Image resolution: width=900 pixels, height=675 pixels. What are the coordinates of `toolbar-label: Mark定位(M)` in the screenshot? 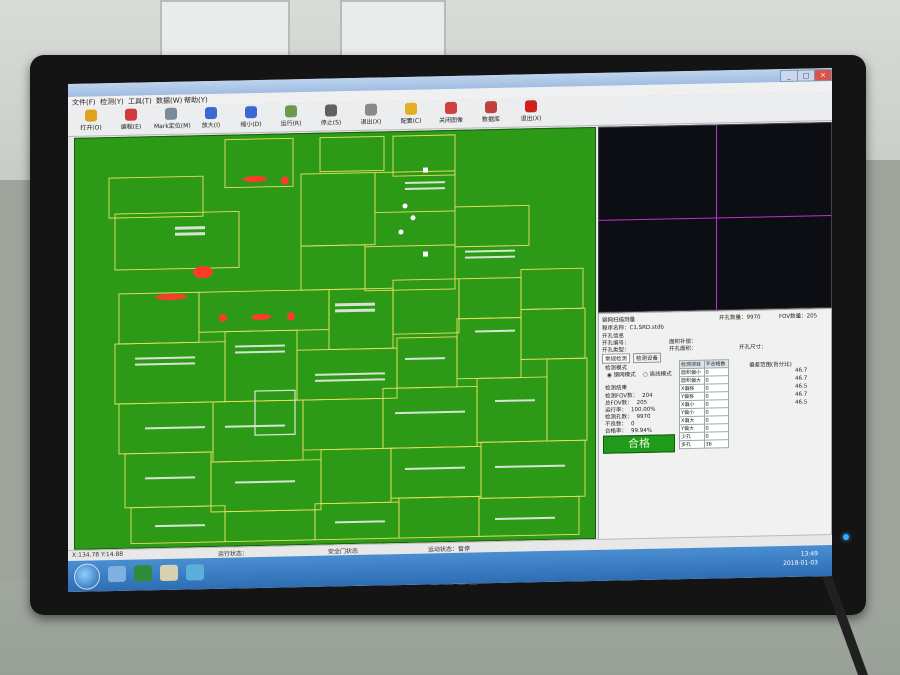 It's located at (172, 126).